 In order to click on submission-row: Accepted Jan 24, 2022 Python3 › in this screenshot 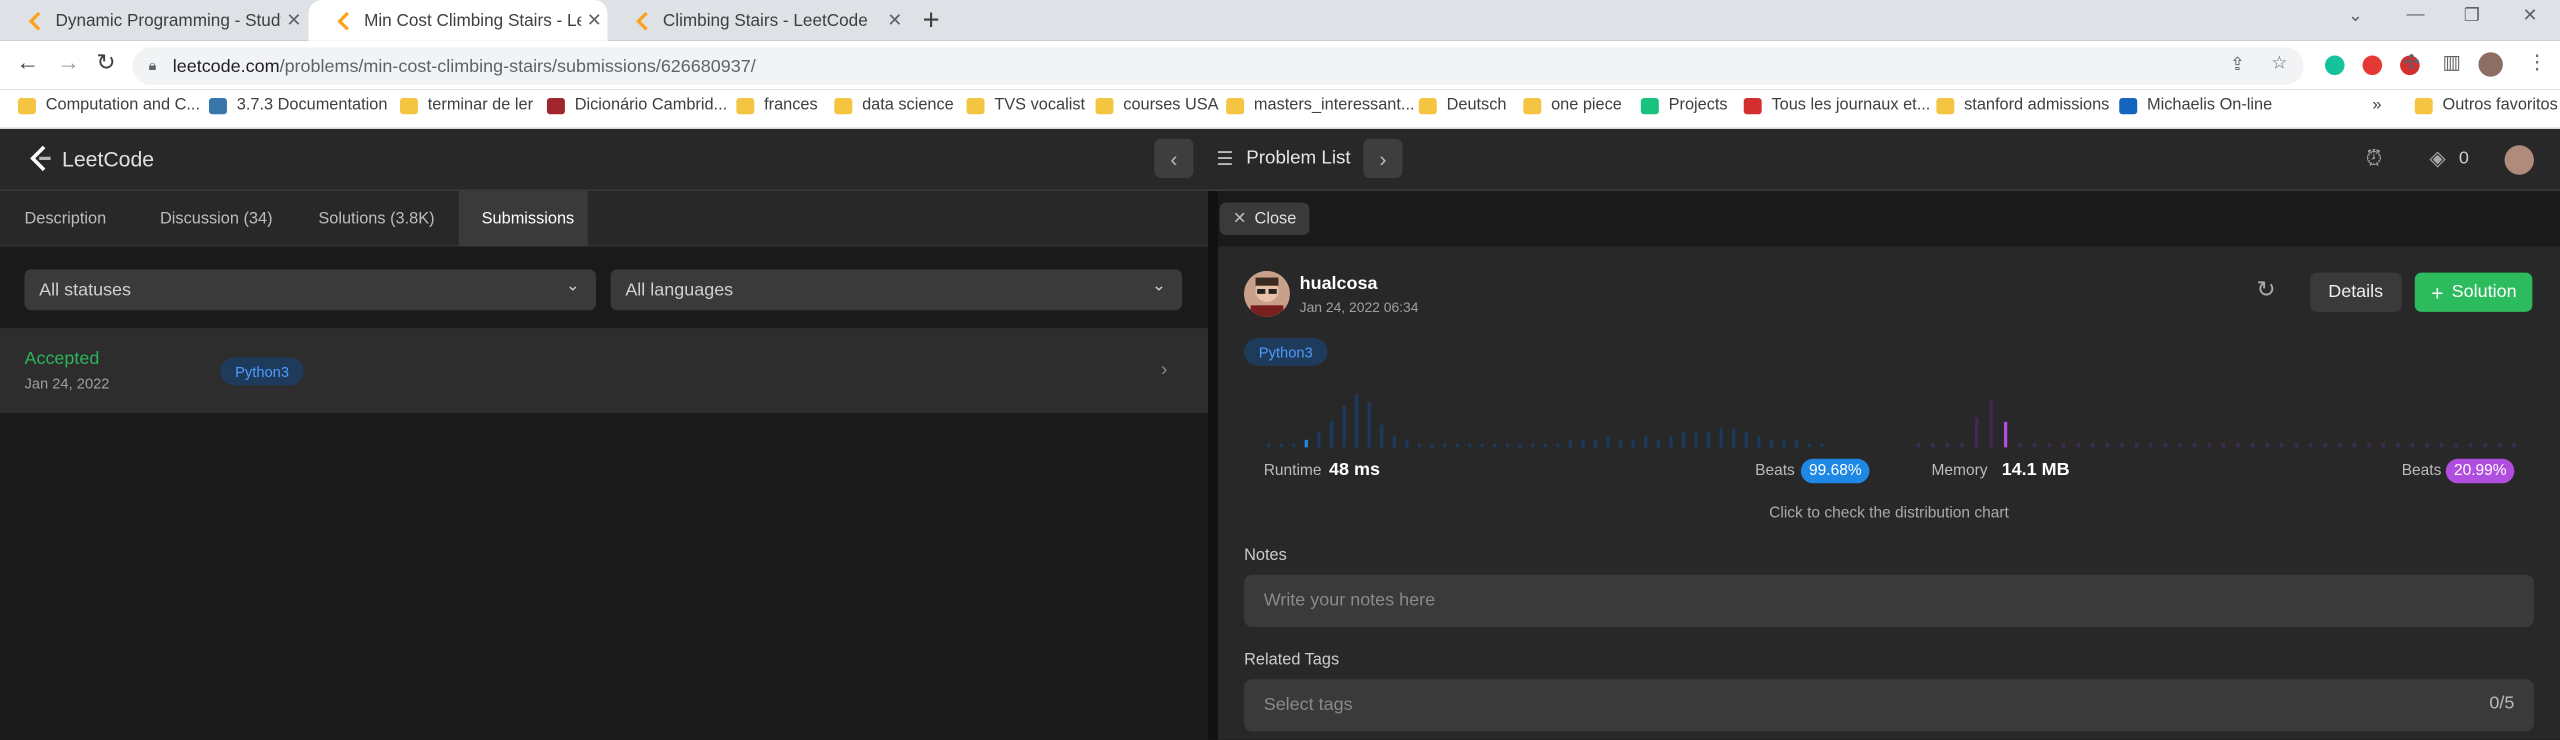, I will do `click(604, 371)`.